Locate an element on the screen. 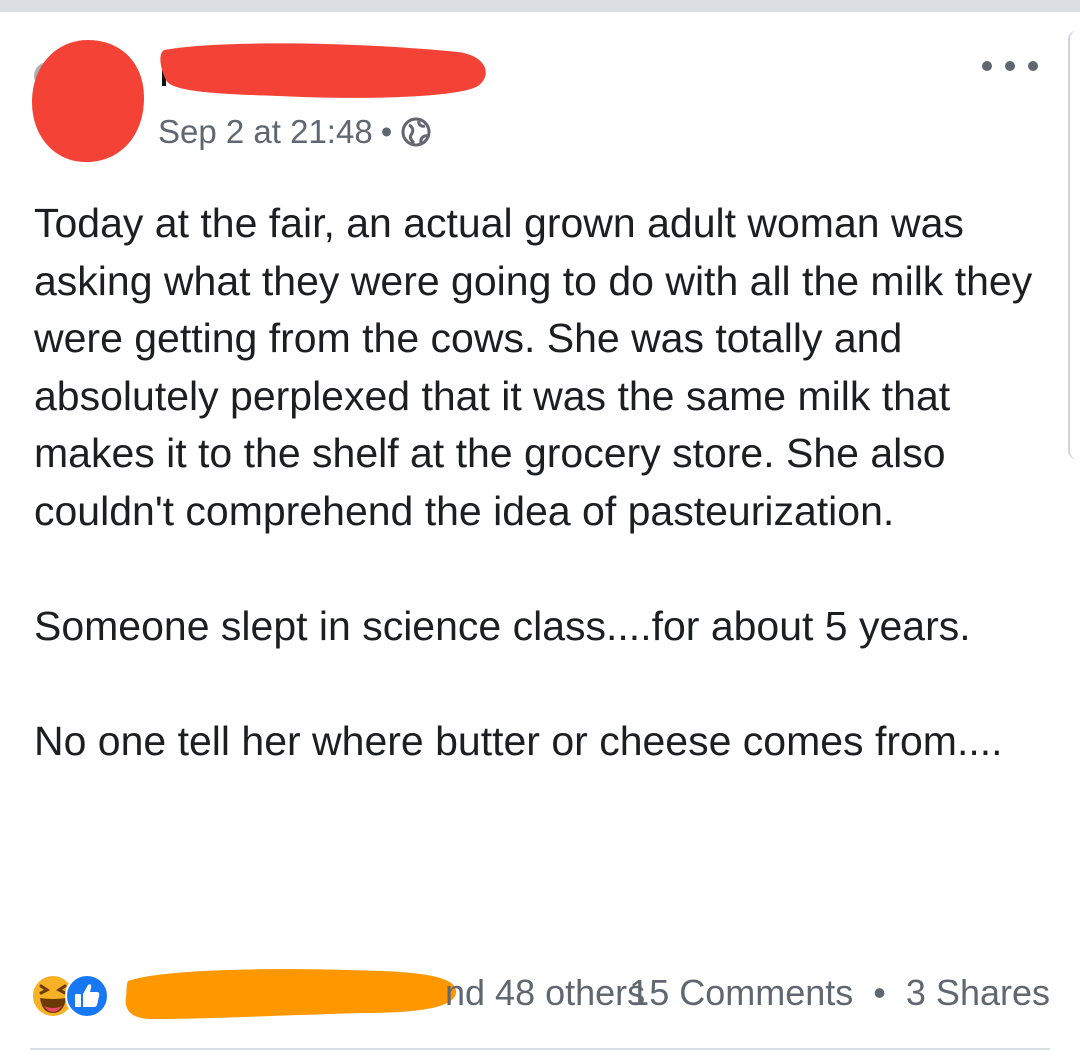 The width and height of the screenshot is (1080, 1059). post-footer: nd 48 others 15 Comments • 3 Shares is located at coordinates (545, 993).